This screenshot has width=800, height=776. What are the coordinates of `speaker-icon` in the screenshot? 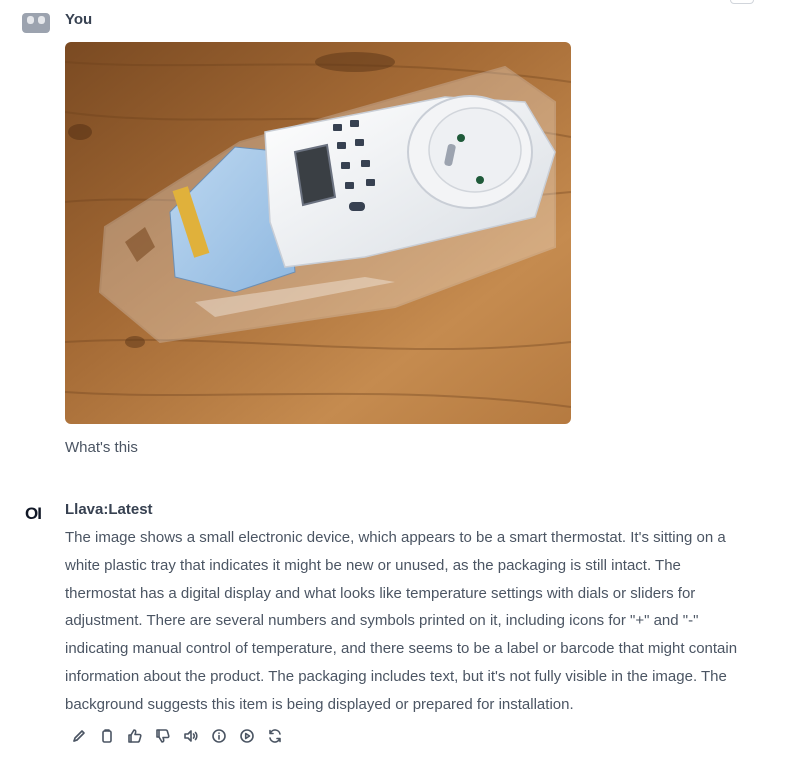 It's located at (191, 736).